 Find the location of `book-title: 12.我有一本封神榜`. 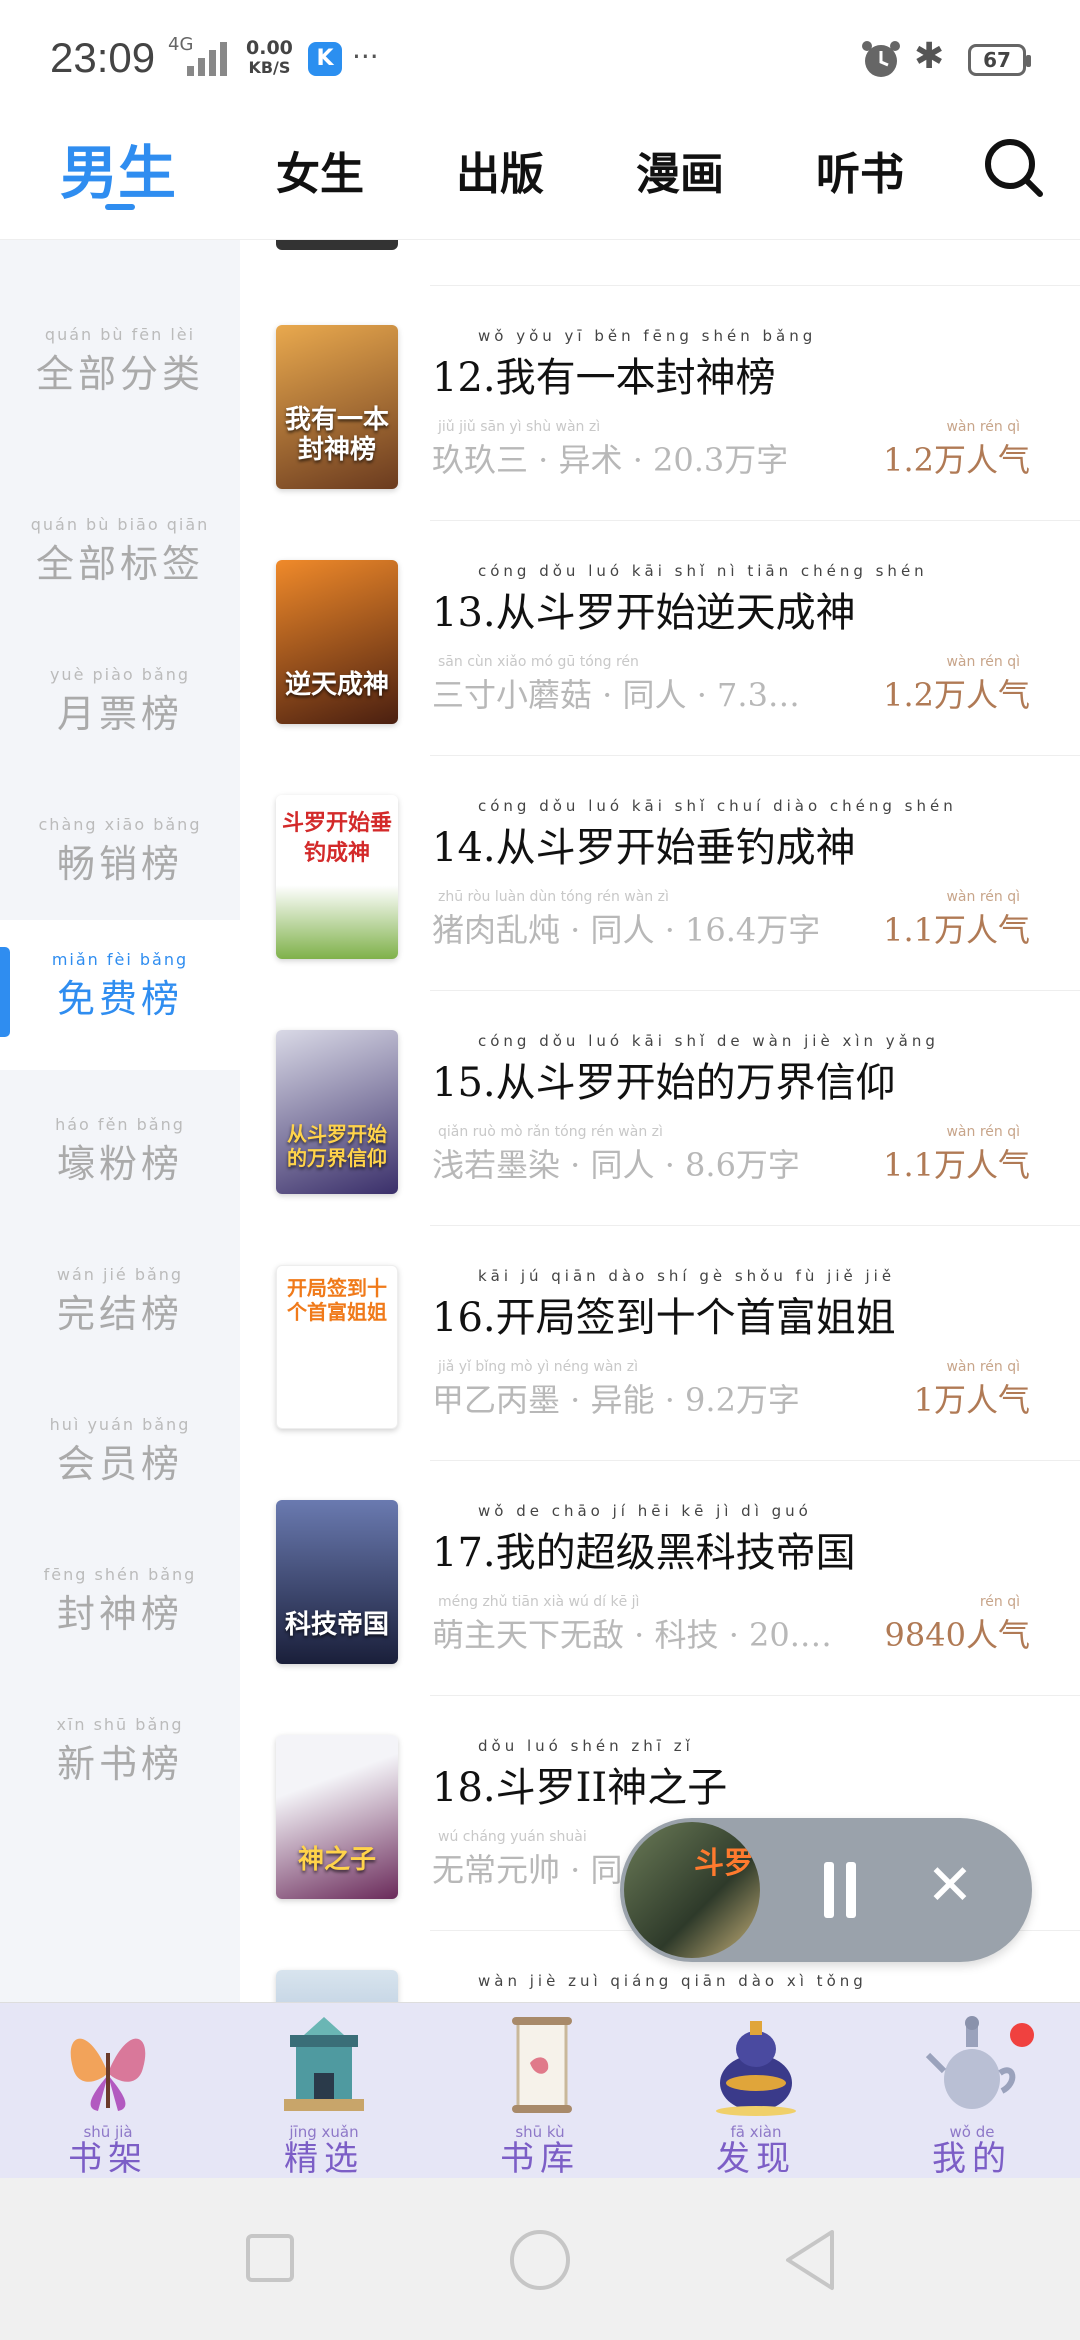

book-title: 12.我有一本封神榜 is located at coordinates (604, 378).